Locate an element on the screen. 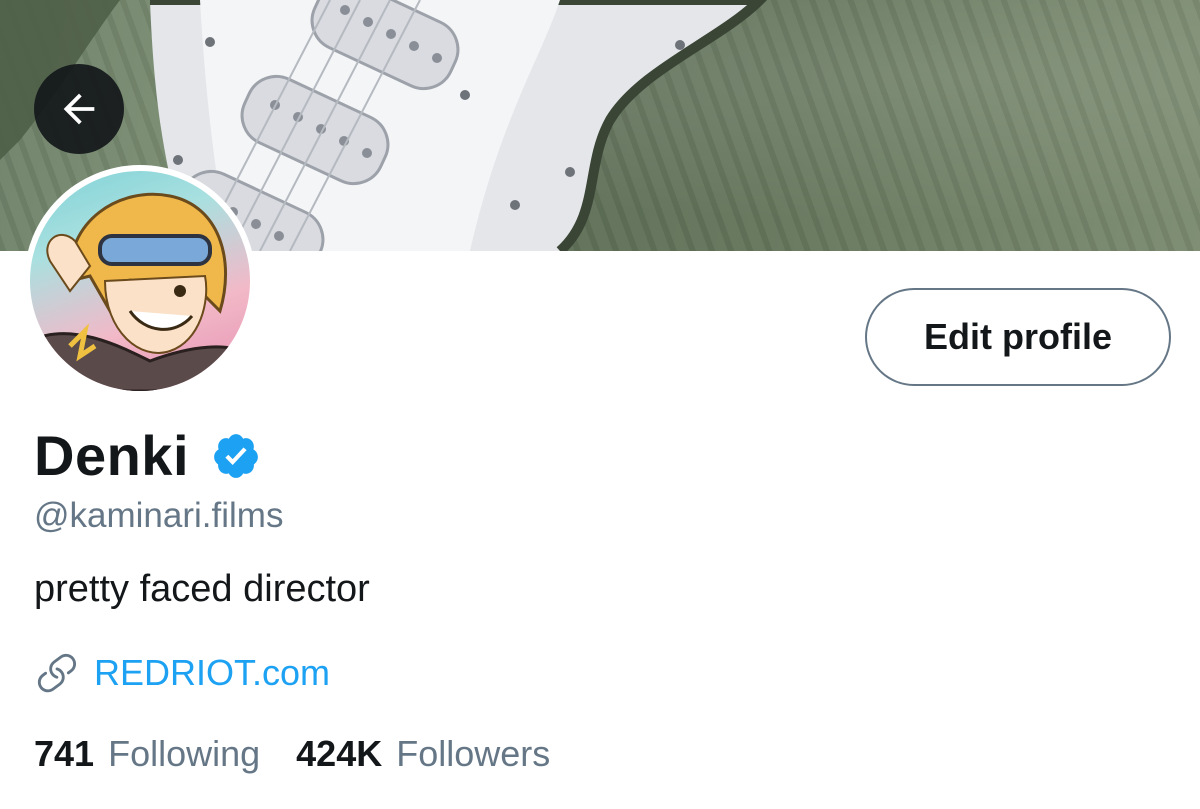  followers-count: 424K is located at coordinates (339, 753).